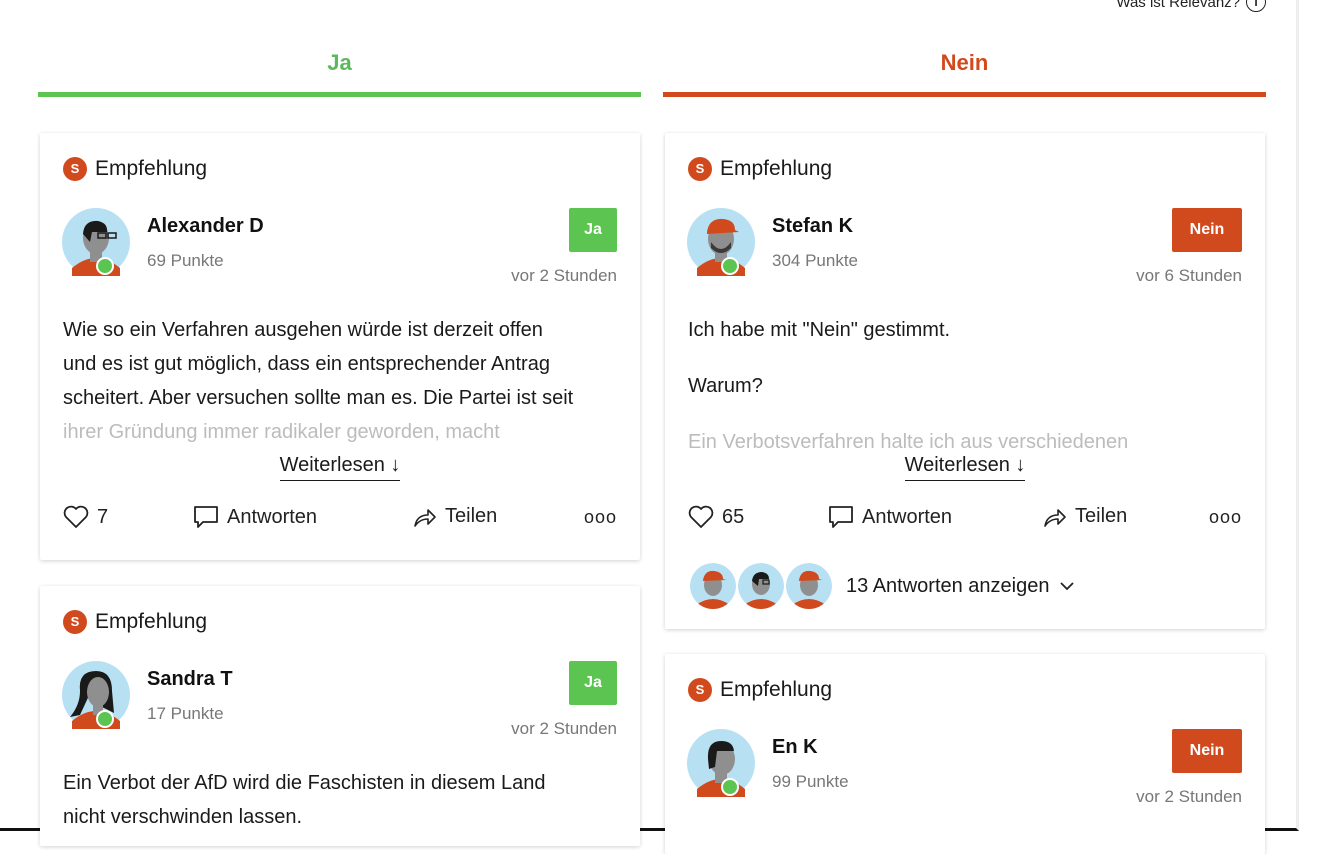  Describe the element at coordinates (964, 94) in the screenshot. I see `column-bar-no` at that location.